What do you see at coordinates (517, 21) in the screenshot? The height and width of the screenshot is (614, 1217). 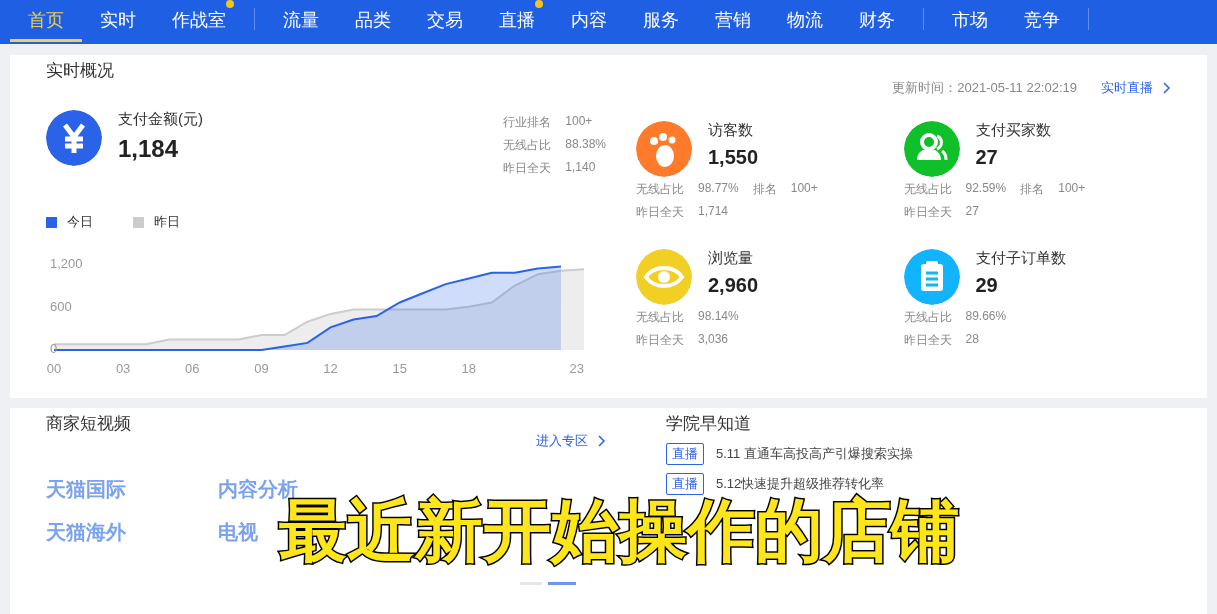 I see `nav-tab: 直播` at bounding box center [517, 21].